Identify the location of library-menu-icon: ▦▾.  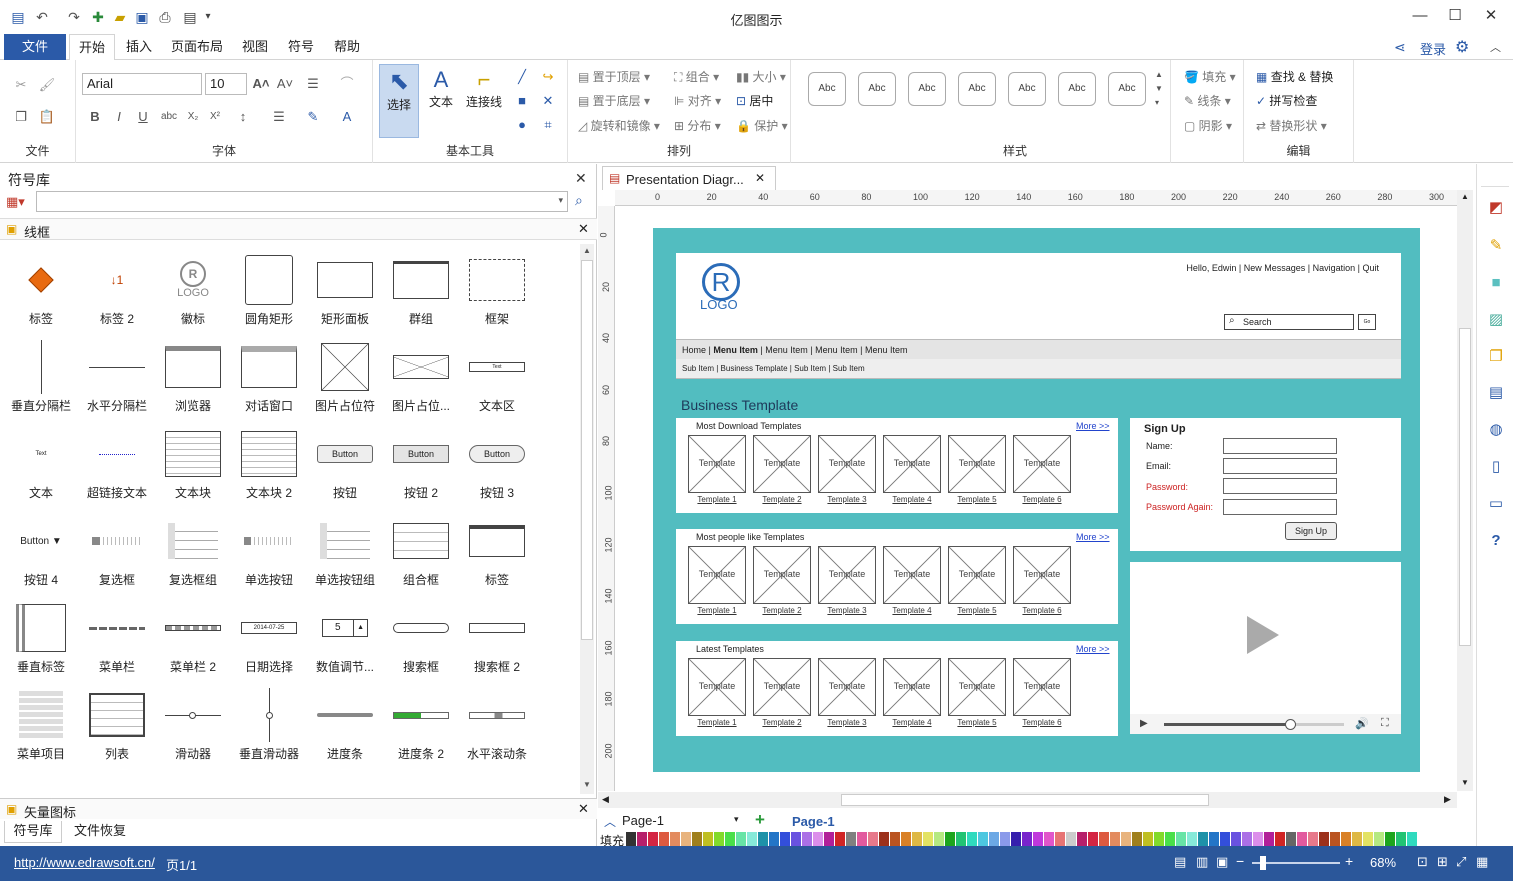
(15, 202).